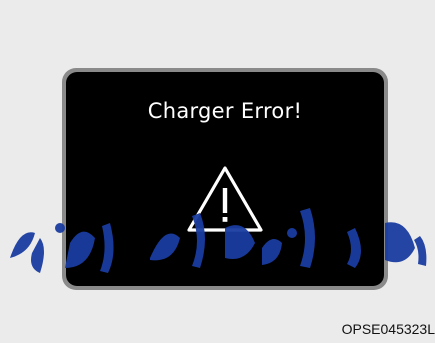  What do you see at coordinates (225, 199) in the screenshot?
I see `warning-triangle-icon` at bounding box center [225, 199].